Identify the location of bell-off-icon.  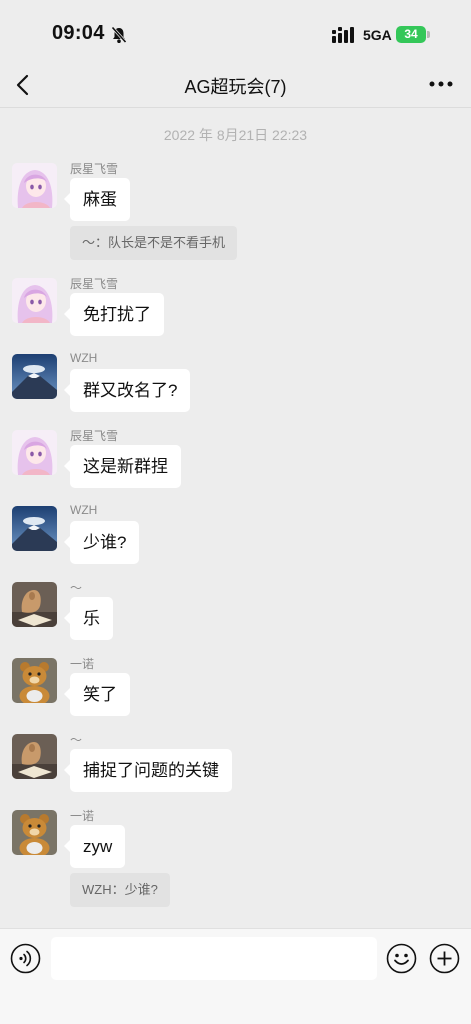
(119, 35).